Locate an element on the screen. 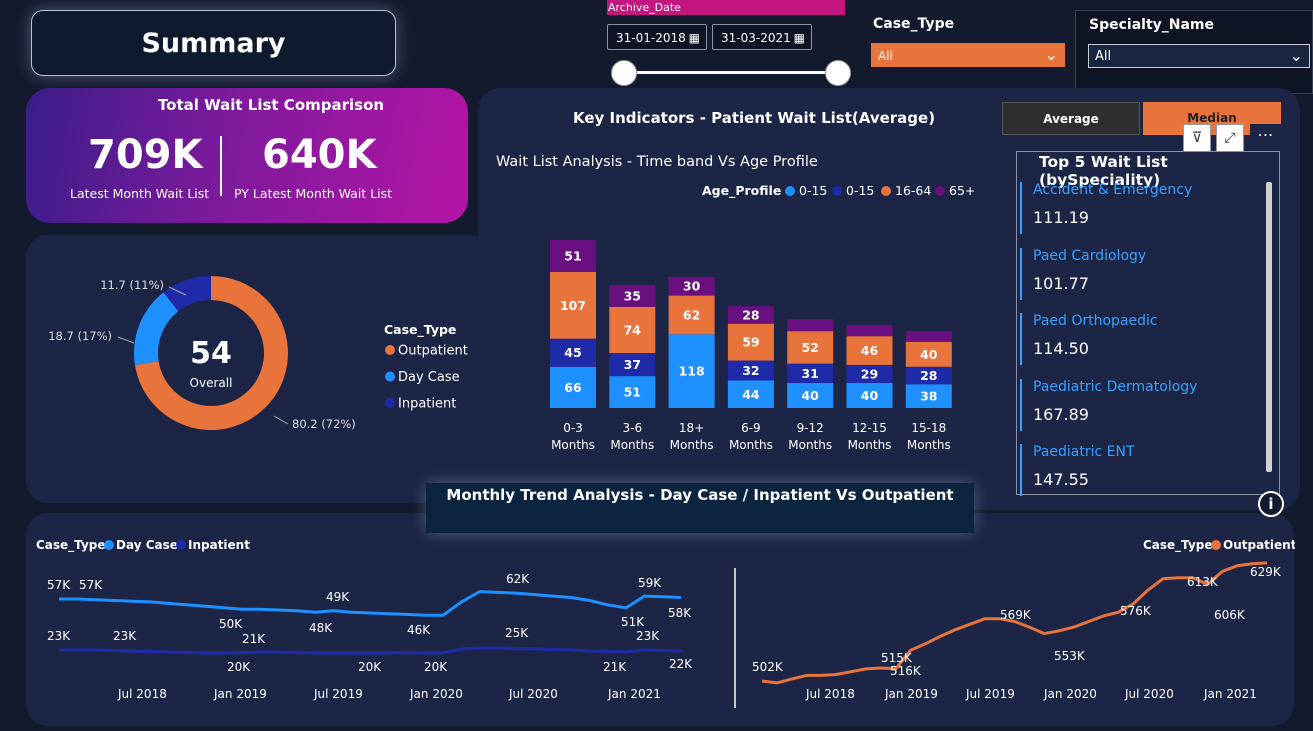 The width and height of the screenshot is (1313, 731). date-range-slider is located at coordinates (729, 72).